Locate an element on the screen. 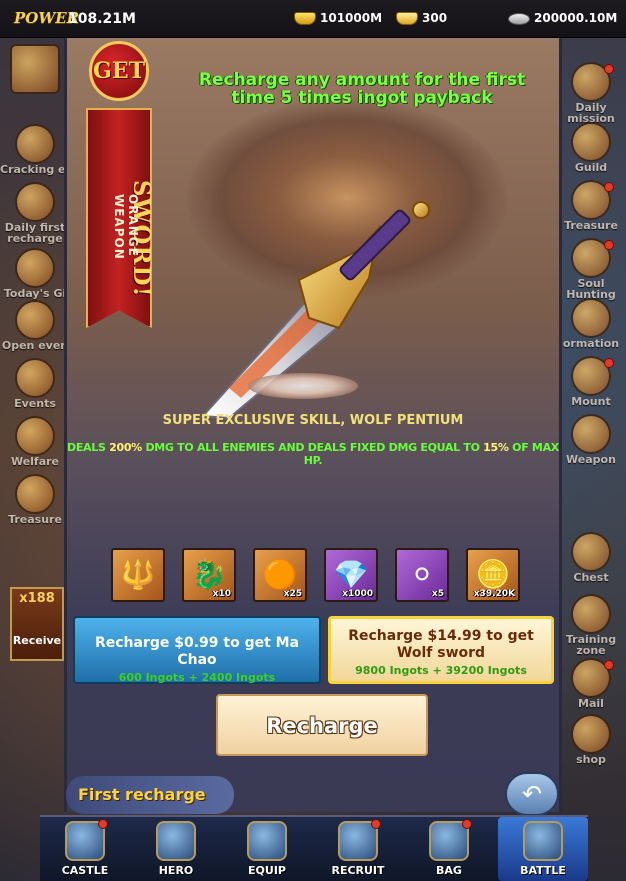  wolf-sword-banner: WOLF SWORD! ORANGE WEAPON is located at coordinates (119, 218).